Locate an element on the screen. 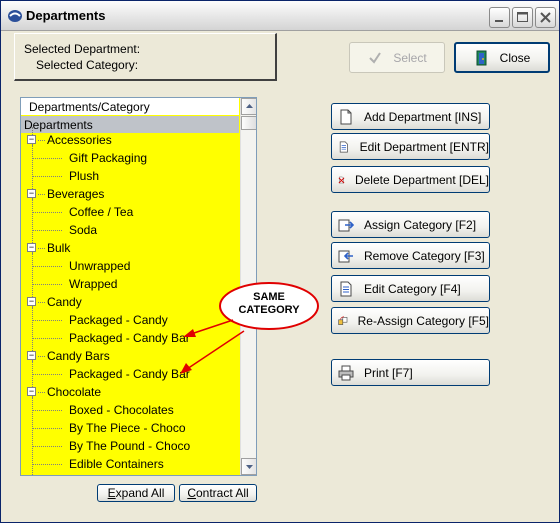 The width and height of the screenshot is (560, 524). tree-category-node: Boxed - Chocolates is located at coordinates (121, 410).